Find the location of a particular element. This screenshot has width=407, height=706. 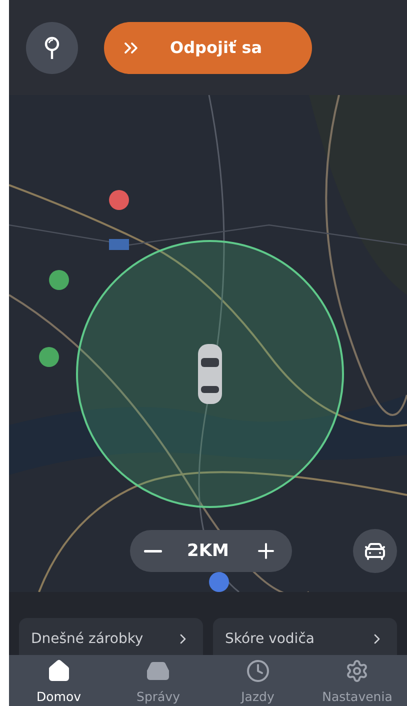

nav-tab: Jazdy is located at coordinates (258, 680).